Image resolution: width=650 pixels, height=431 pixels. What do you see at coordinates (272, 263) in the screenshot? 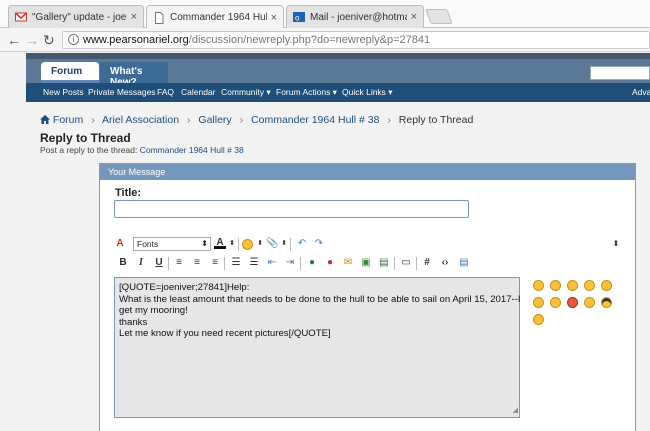
I see `outdent-icon: ⇤` at bounding box center [272, 263].